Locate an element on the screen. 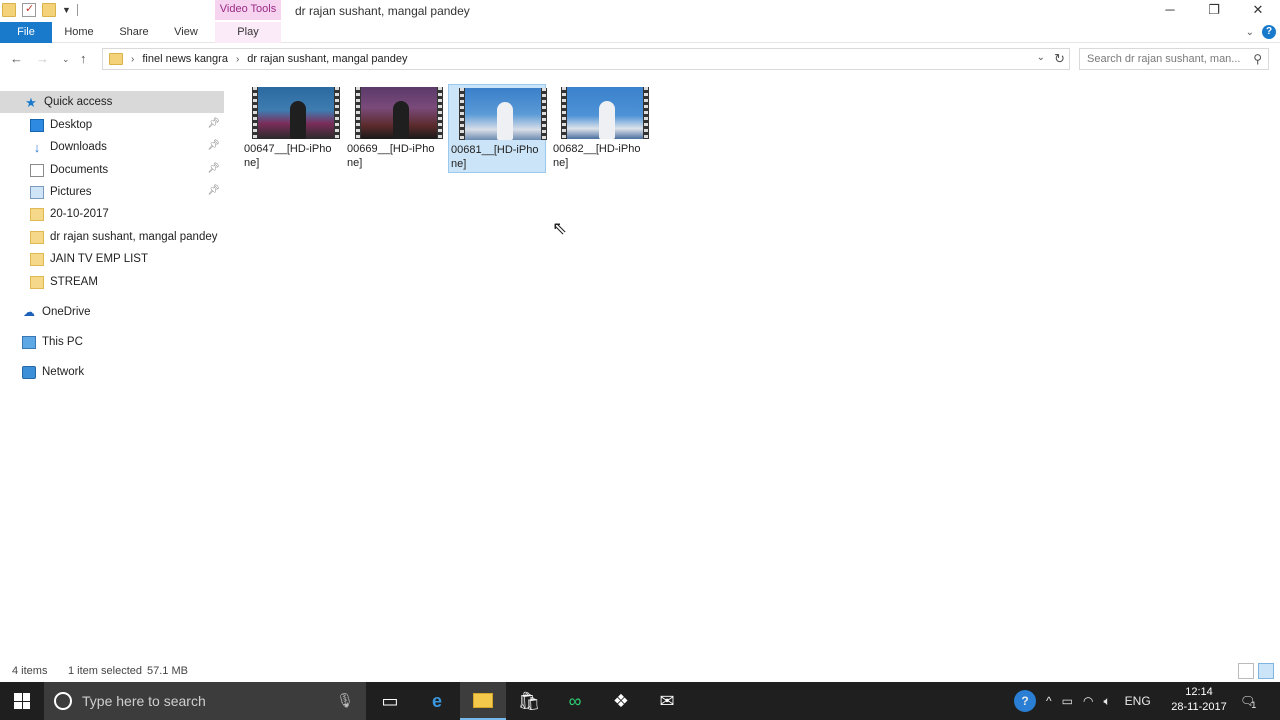  address-dropdown-icon: ⌄ is located at coordinates (1041, 57).